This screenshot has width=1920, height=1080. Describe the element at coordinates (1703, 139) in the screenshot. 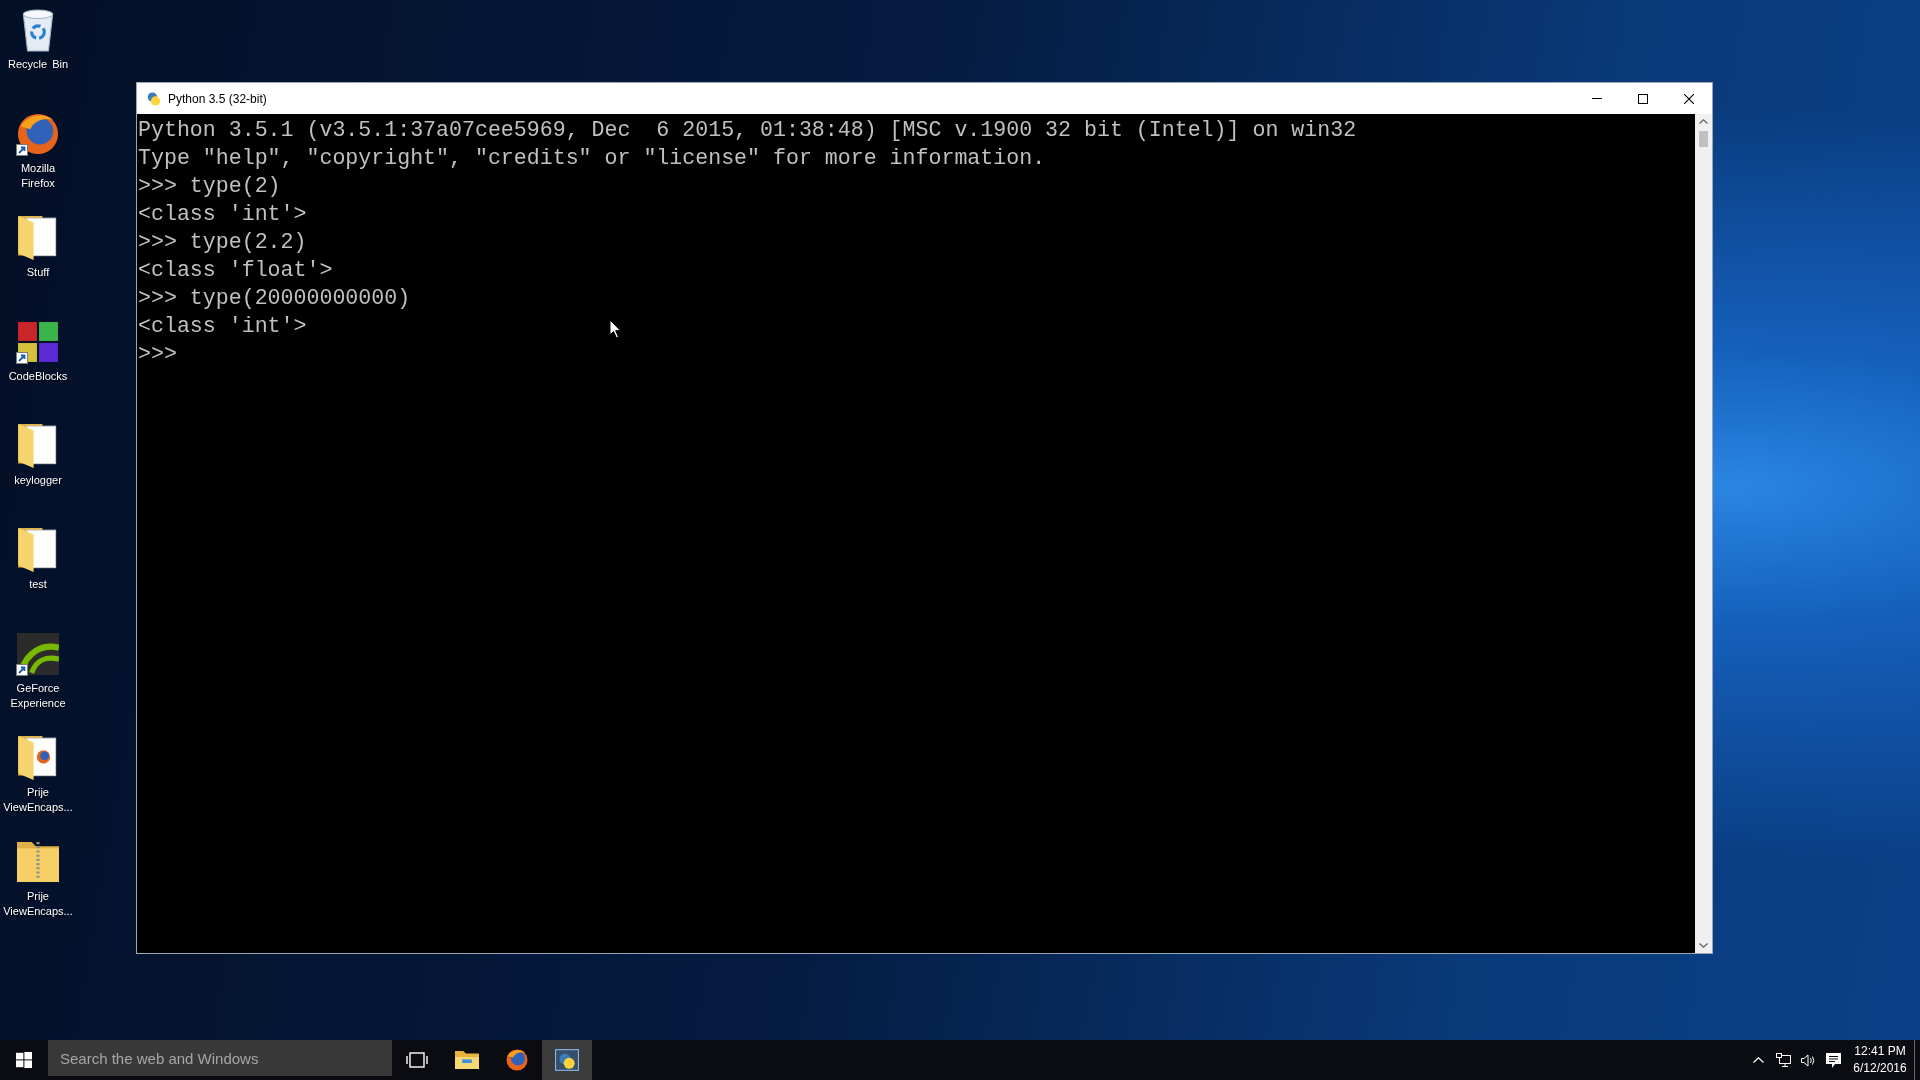

I see `scrollbar-thumb` at that location.